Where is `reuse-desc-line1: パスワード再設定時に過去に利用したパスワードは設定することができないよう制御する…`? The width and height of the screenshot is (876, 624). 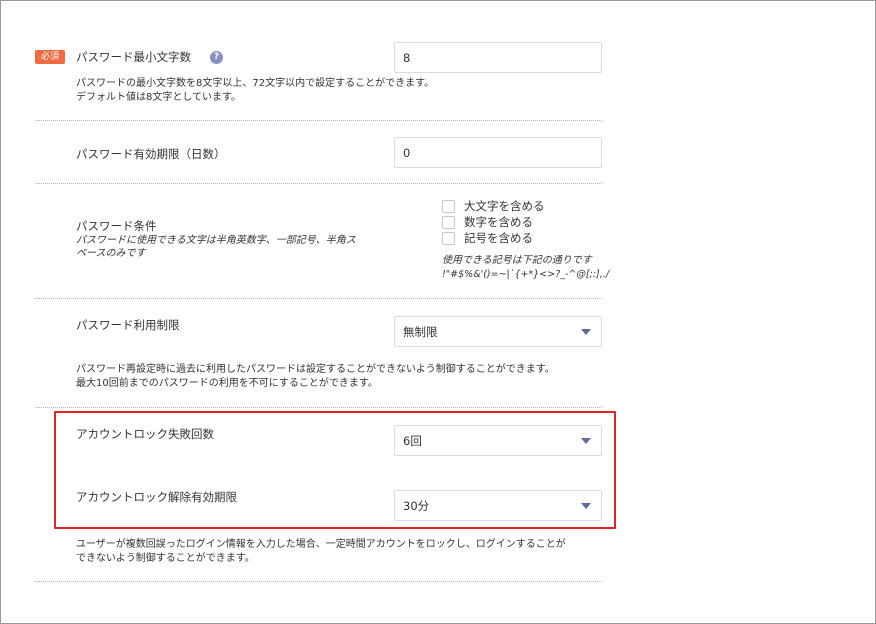
reuse-desc-line1: パスワード再設定時に過去に利用したパスワードは設定することができないよう制御する… is located at coordinates (315, 369).